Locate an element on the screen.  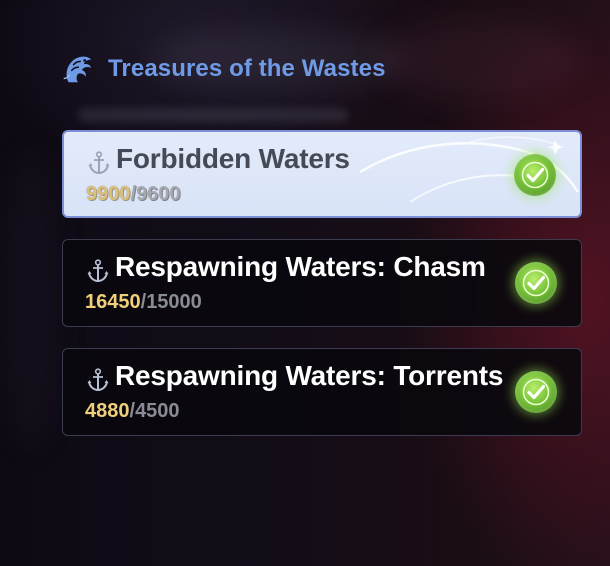
progress-target: 4500 is located at coordinates (157, 411).